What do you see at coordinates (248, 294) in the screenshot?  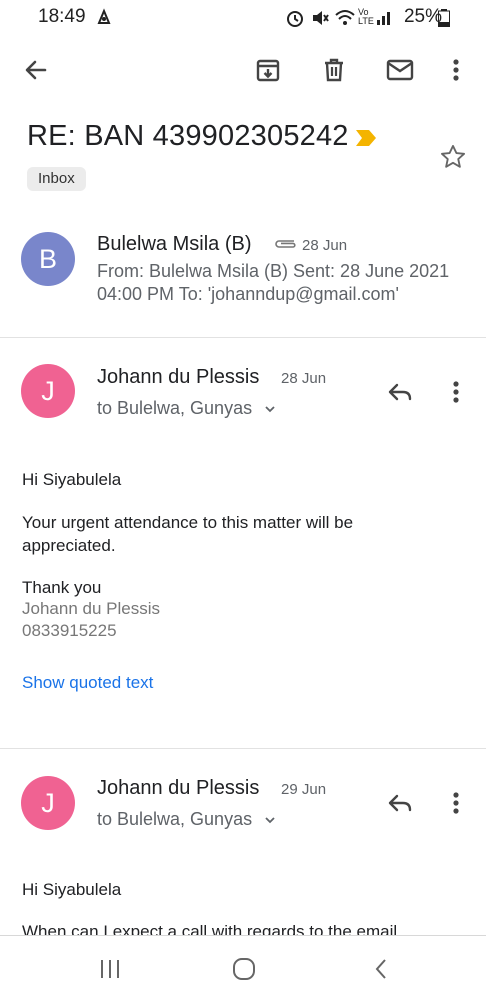 I see `message-snippet-line2: 04:00 PM To: 'johanndup@gmail.com'` at bounding box center [248, 294].